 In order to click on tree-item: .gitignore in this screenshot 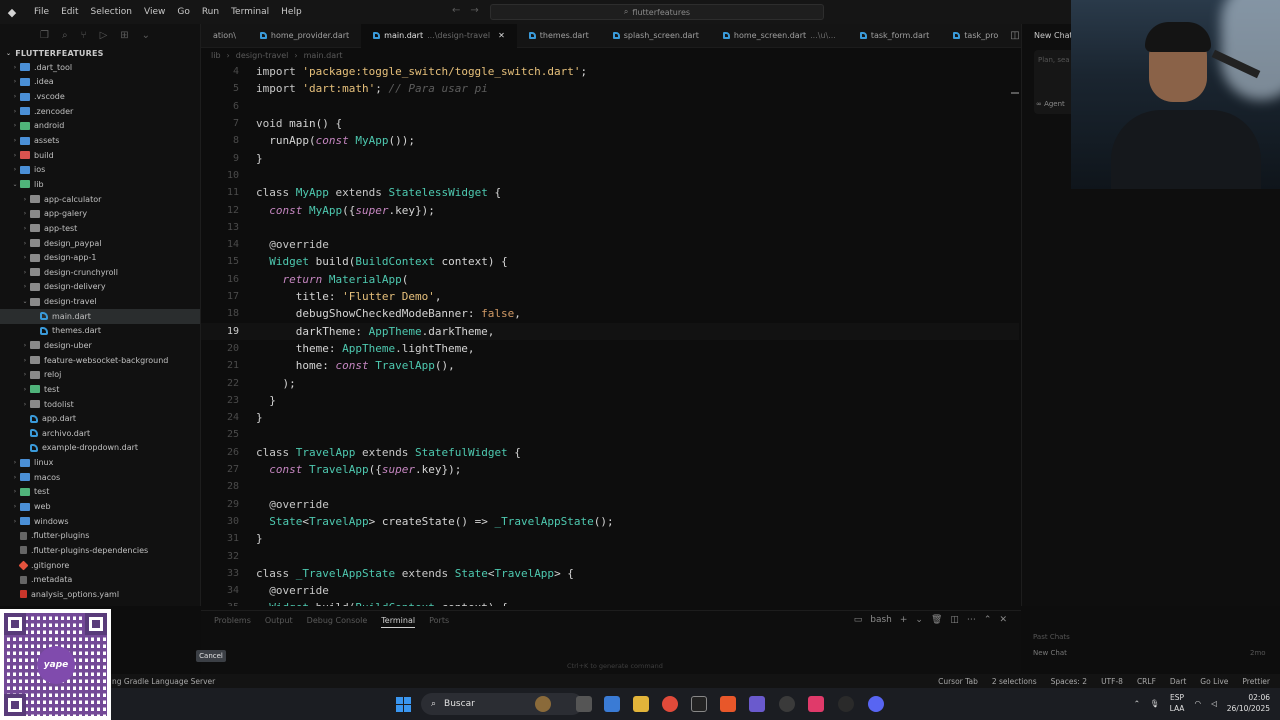, I will do `click(100, 565)`.